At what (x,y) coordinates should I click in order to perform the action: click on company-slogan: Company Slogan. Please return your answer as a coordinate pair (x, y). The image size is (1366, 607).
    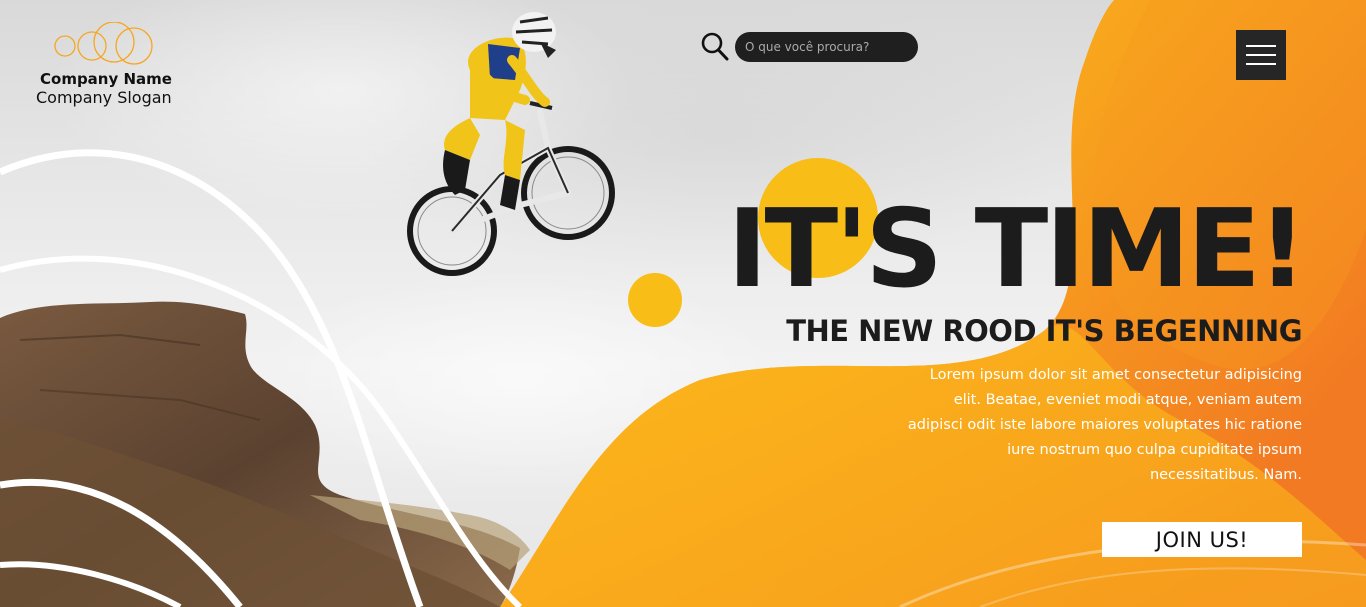
    Looking at the image, I should click on (104, 97).